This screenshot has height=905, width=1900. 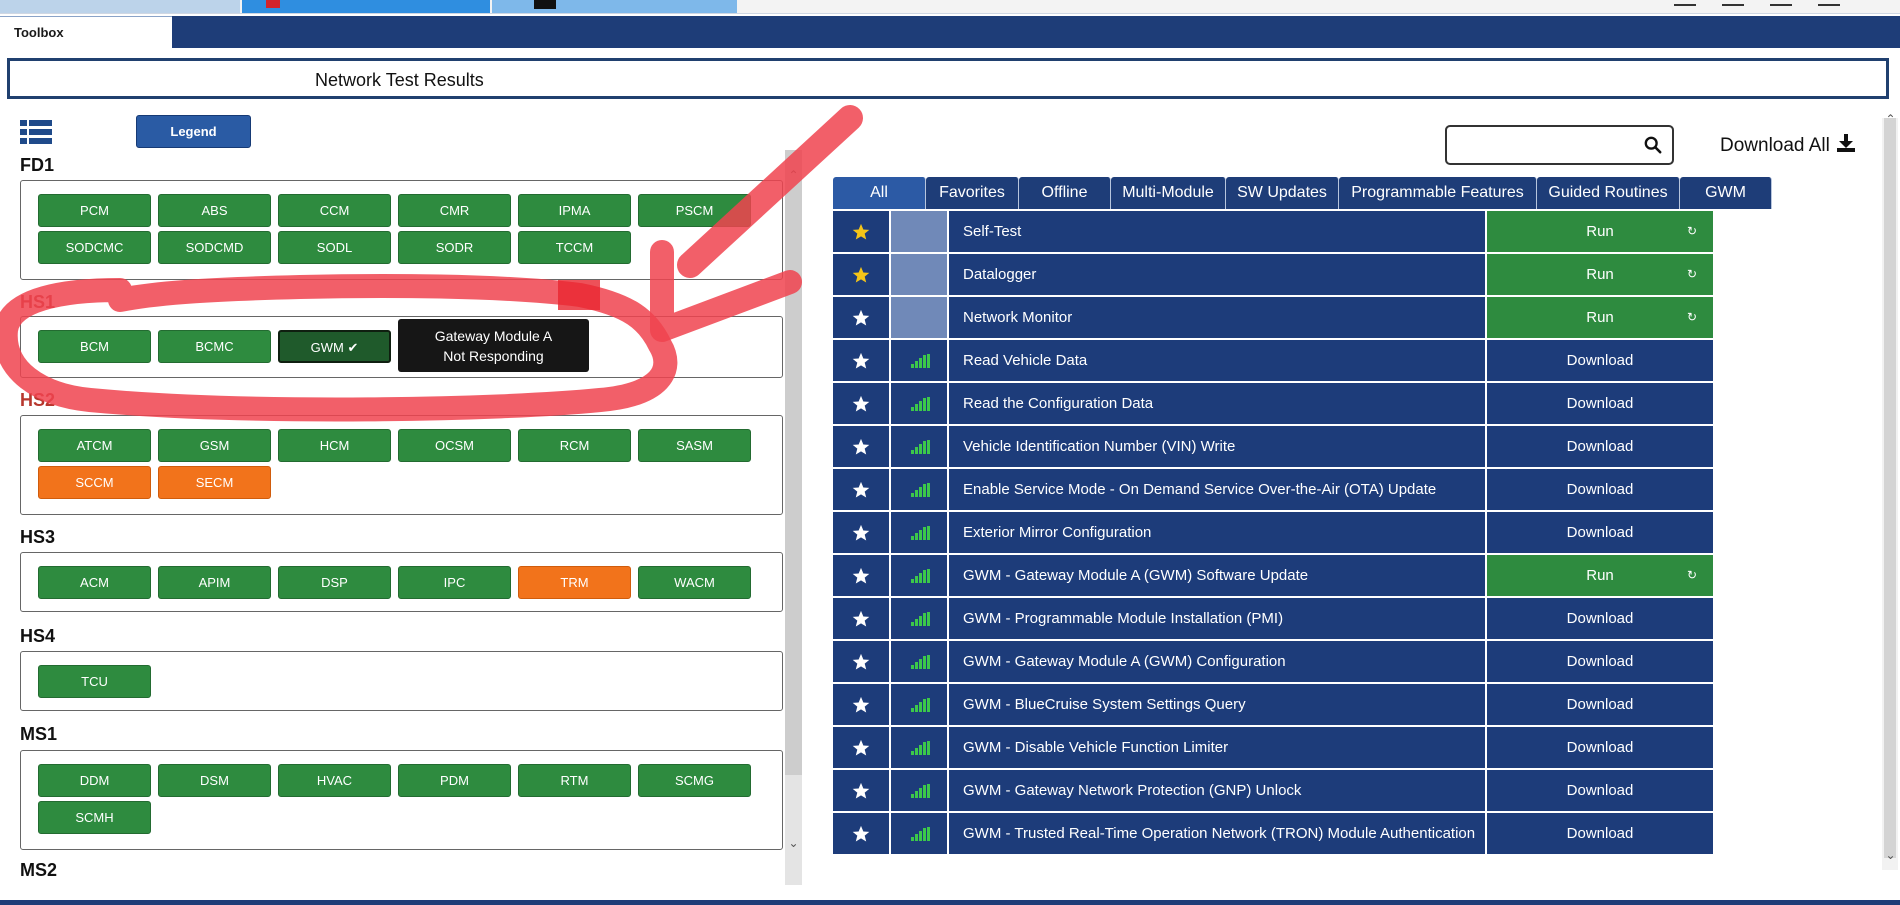 What do you see at coordinates (694, 780) in the screenshot?
I see `module-button-scmg: SCMG` at bounding box center [694, 780].